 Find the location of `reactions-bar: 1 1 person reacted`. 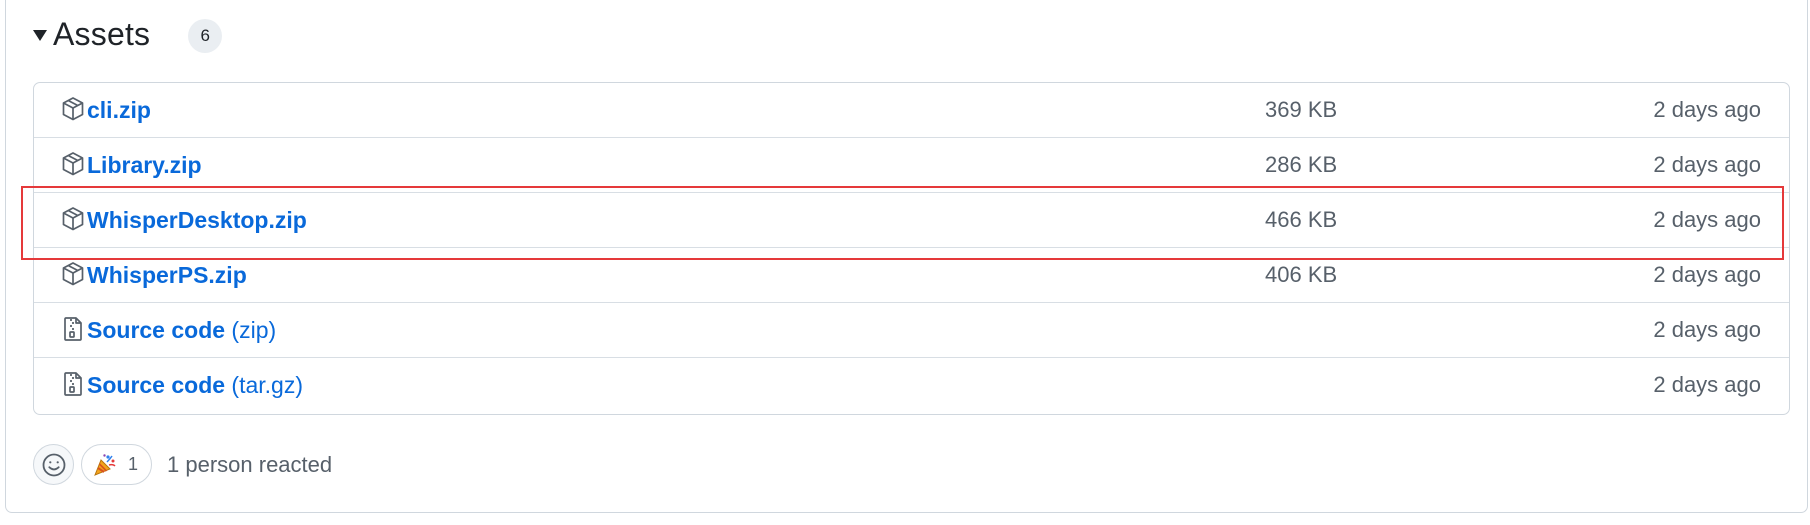

reactions-bar: 1 1 person reacted is located at coordinates (182, 464).